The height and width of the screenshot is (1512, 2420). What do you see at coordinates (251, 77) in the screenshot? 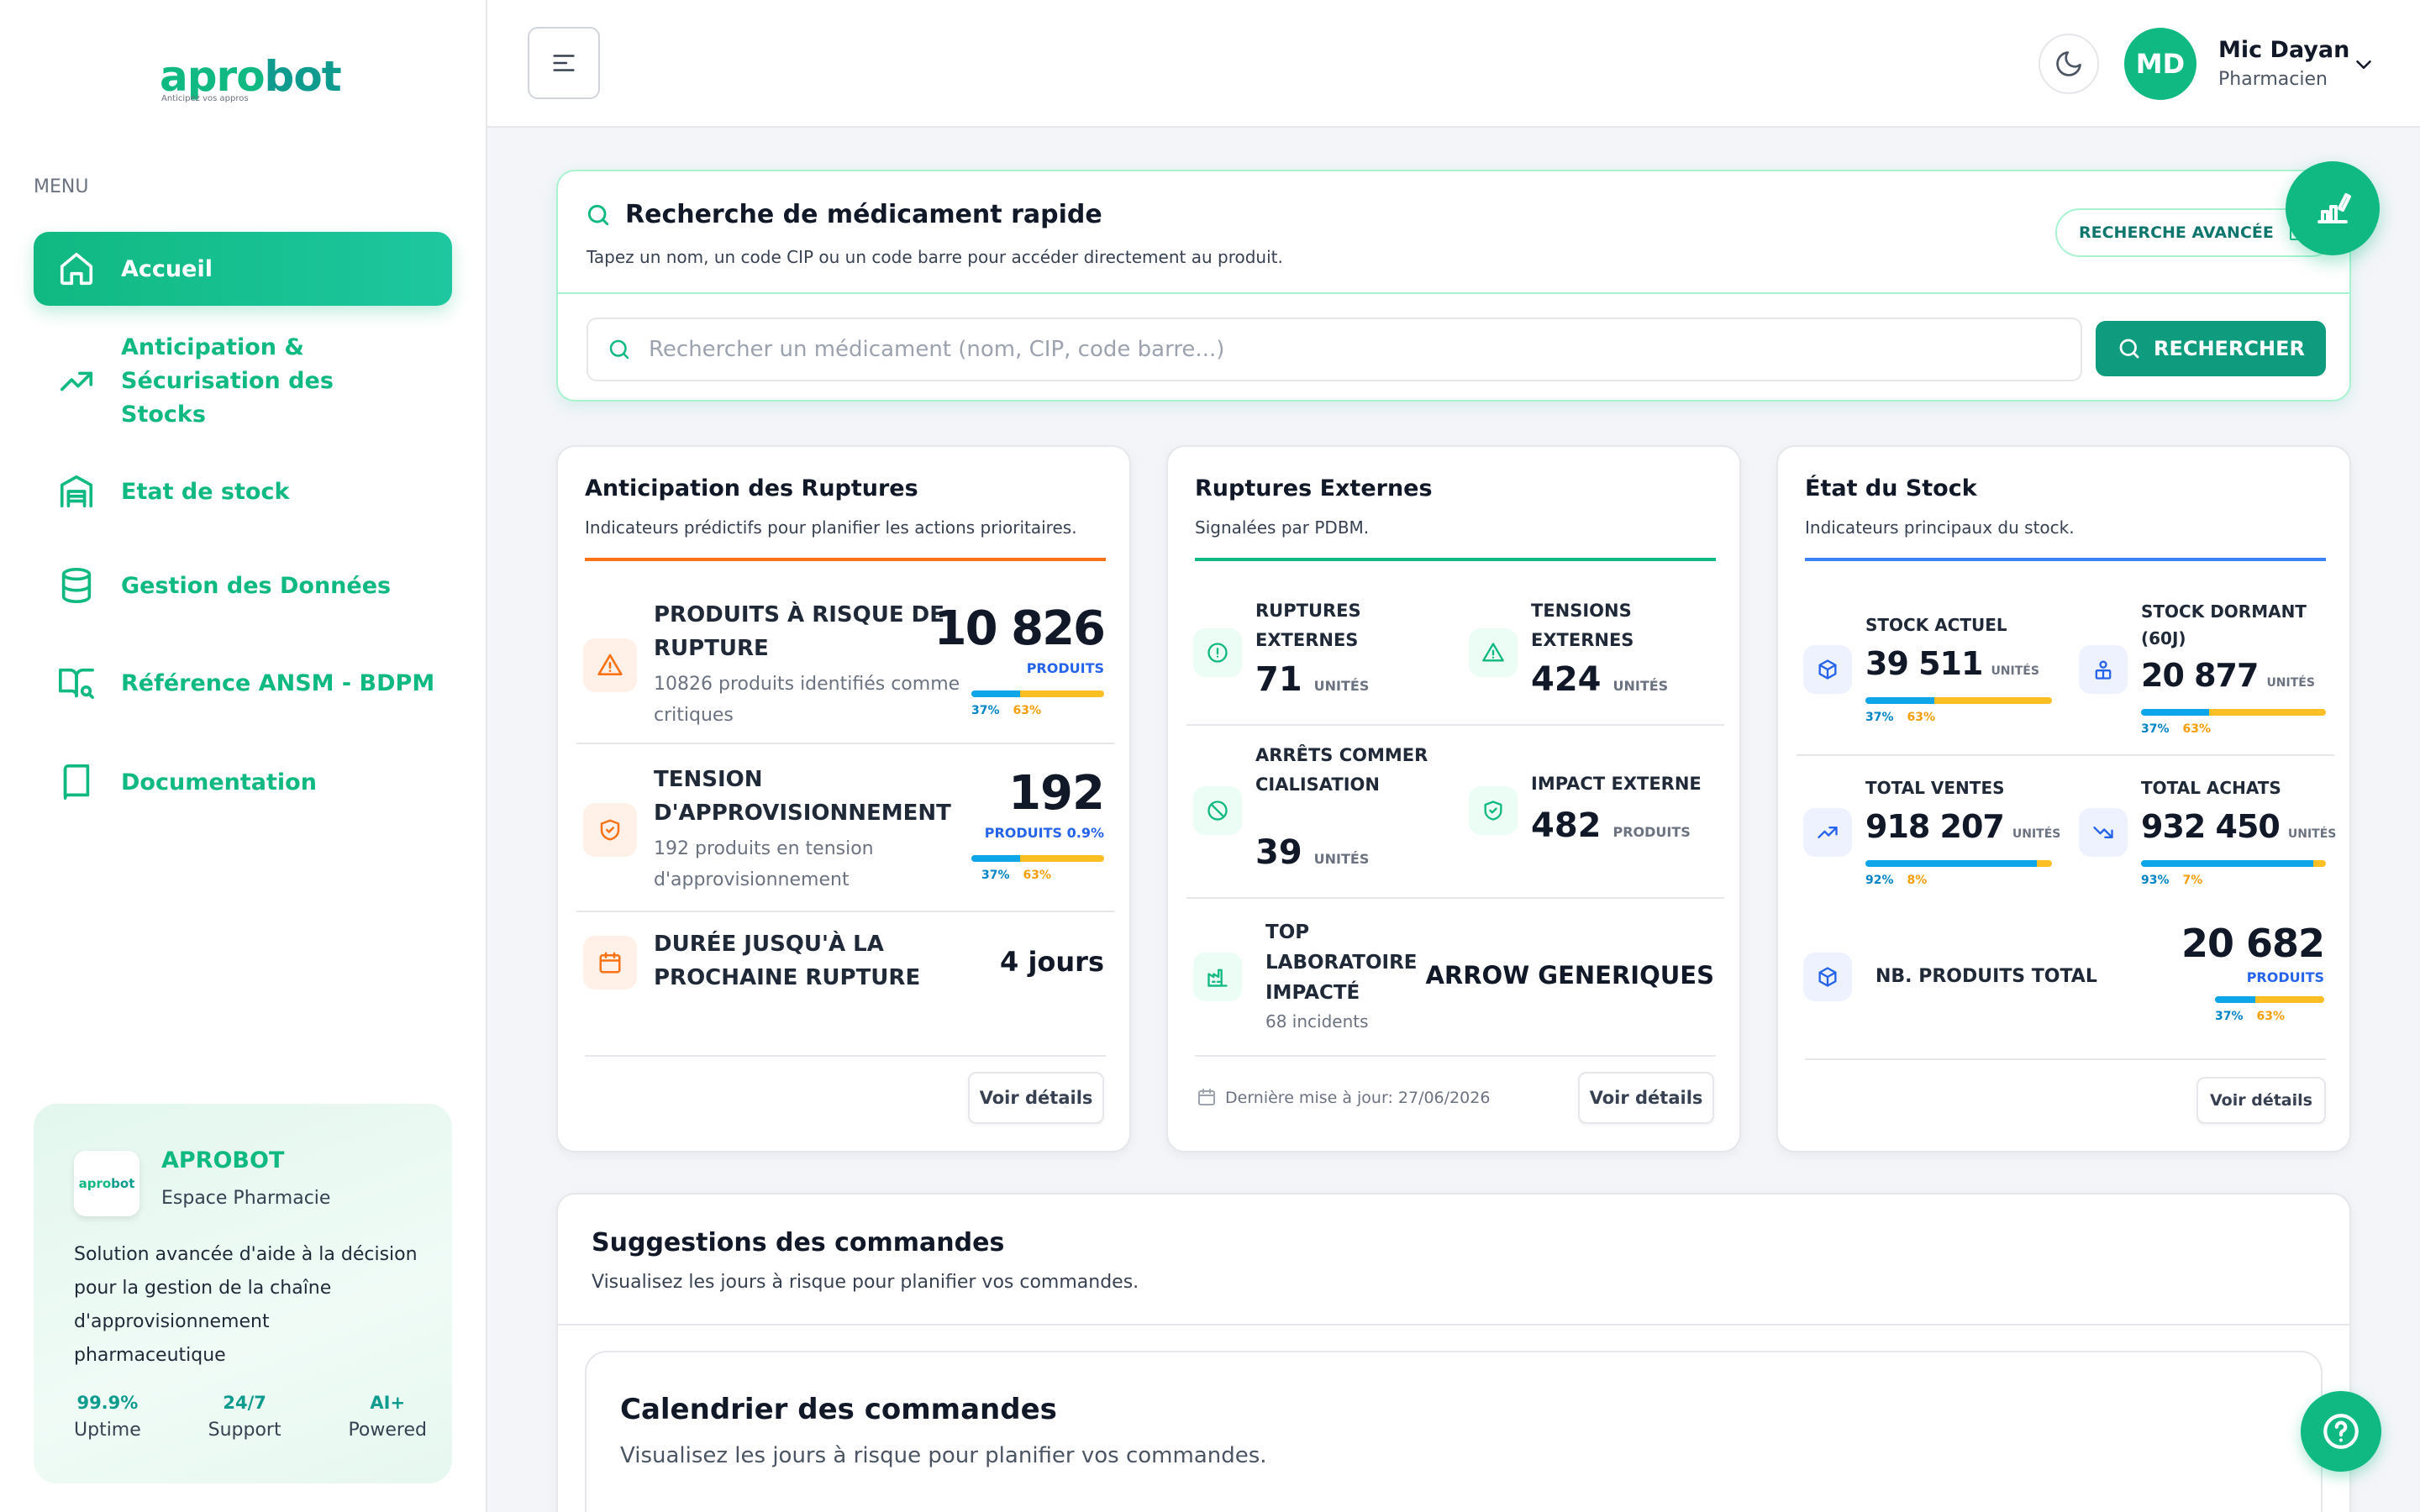
I see `brand-logo: aprobot Anticipez vos appros` at bounding box center [251, 77].